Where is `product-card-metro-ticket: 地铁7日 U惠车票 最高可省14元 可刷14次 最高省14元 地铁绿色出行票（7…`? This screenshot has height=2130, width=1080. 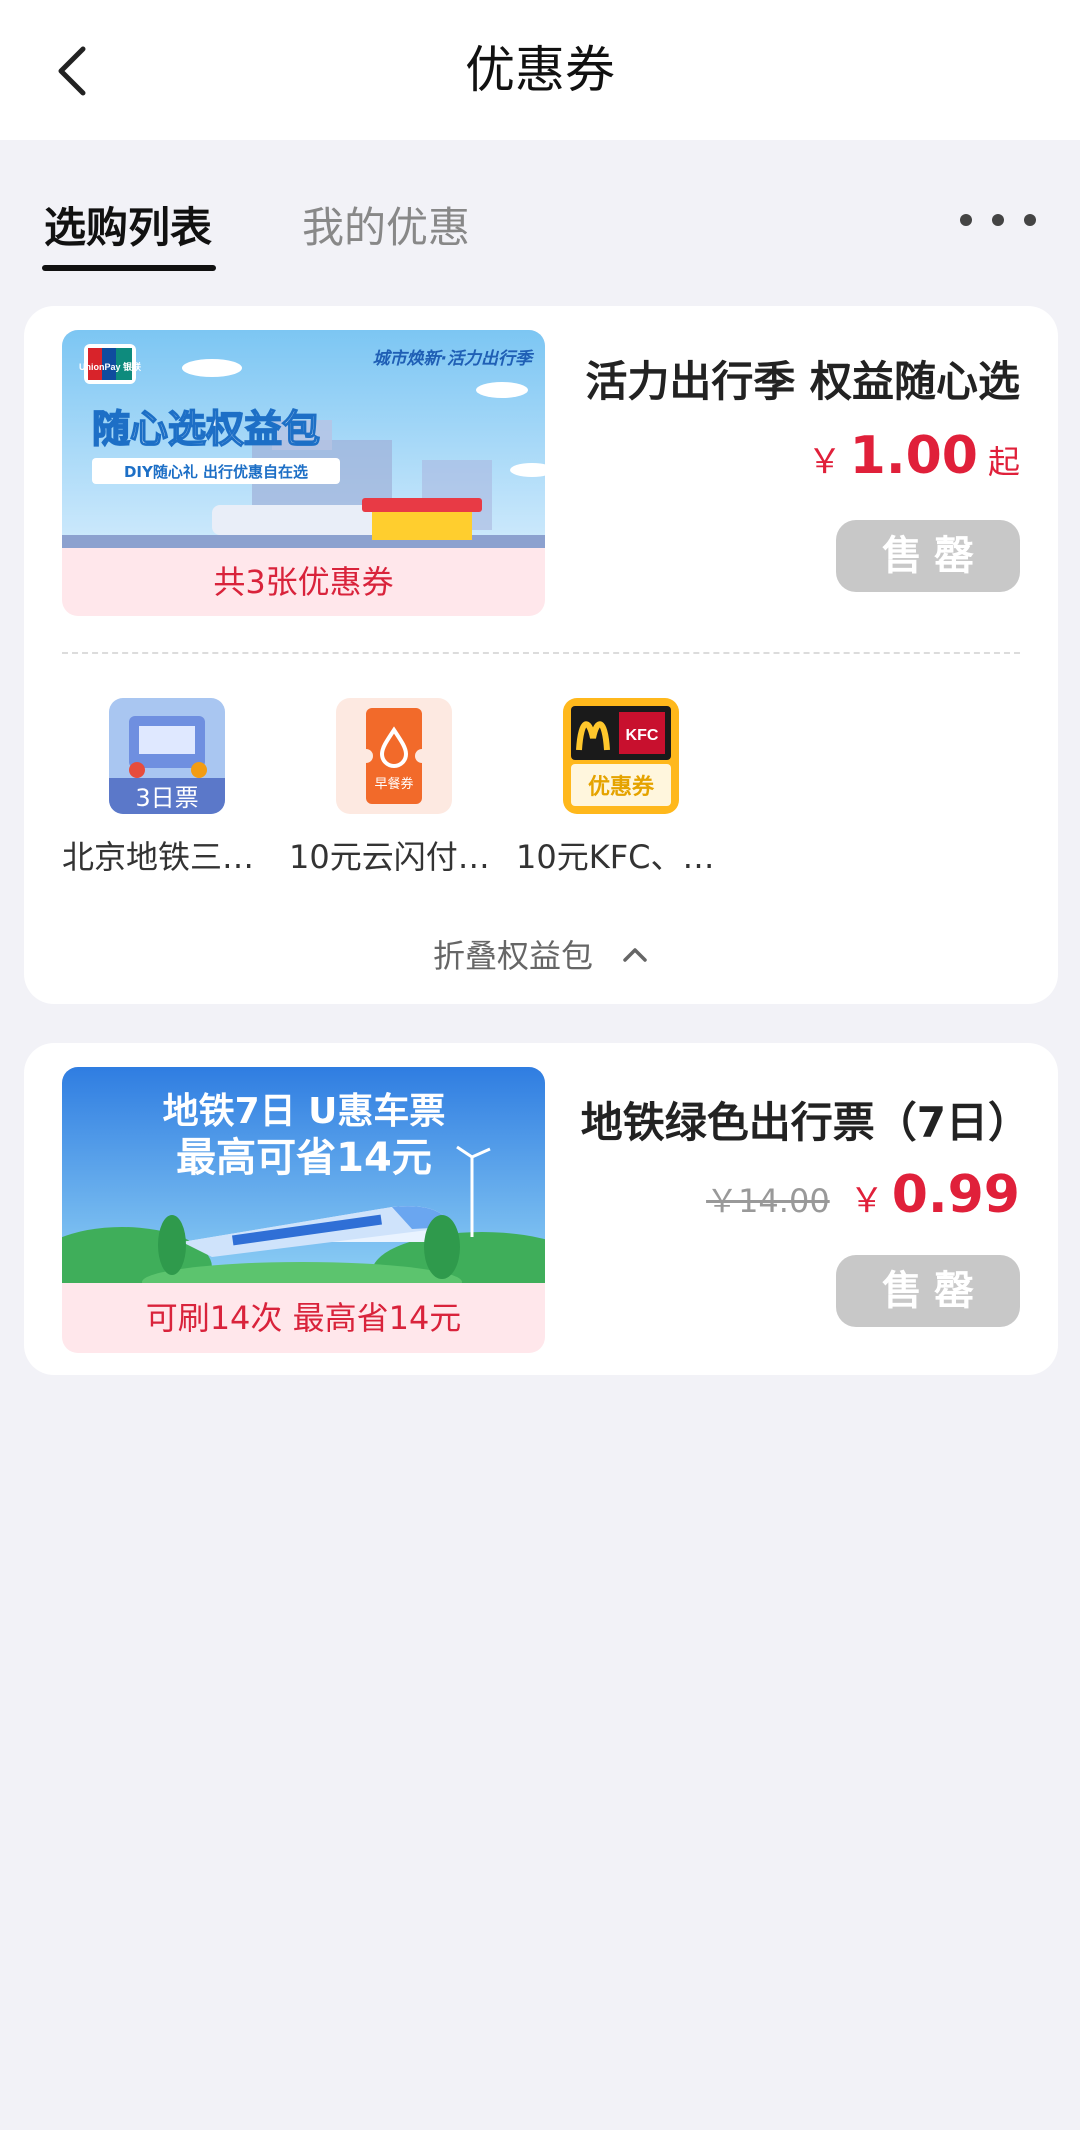 product-card-metro-ticket: 地铁7日 U惠车票 最高可省14元 可刷14次 最高省14元 地铁绿色出行票（7… is located at coordinates (541, 1209).